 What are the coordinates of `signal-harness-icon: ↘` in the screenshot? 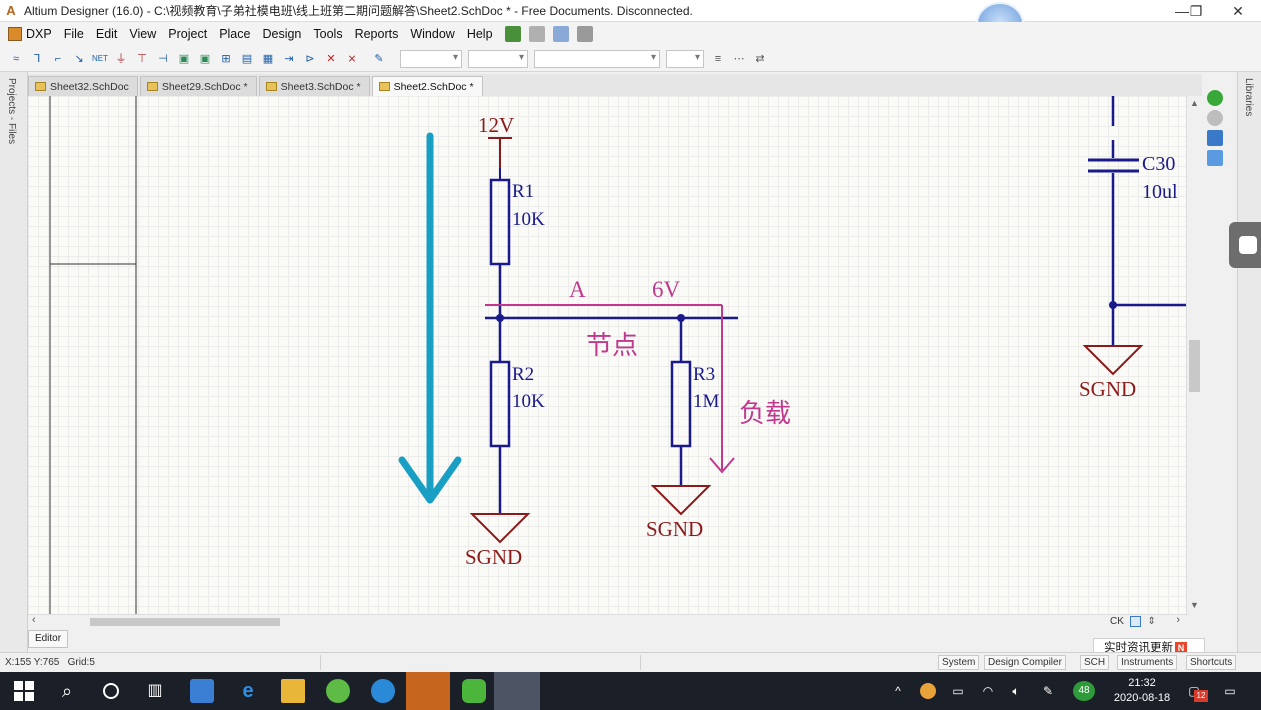 It's located at (79, 59).